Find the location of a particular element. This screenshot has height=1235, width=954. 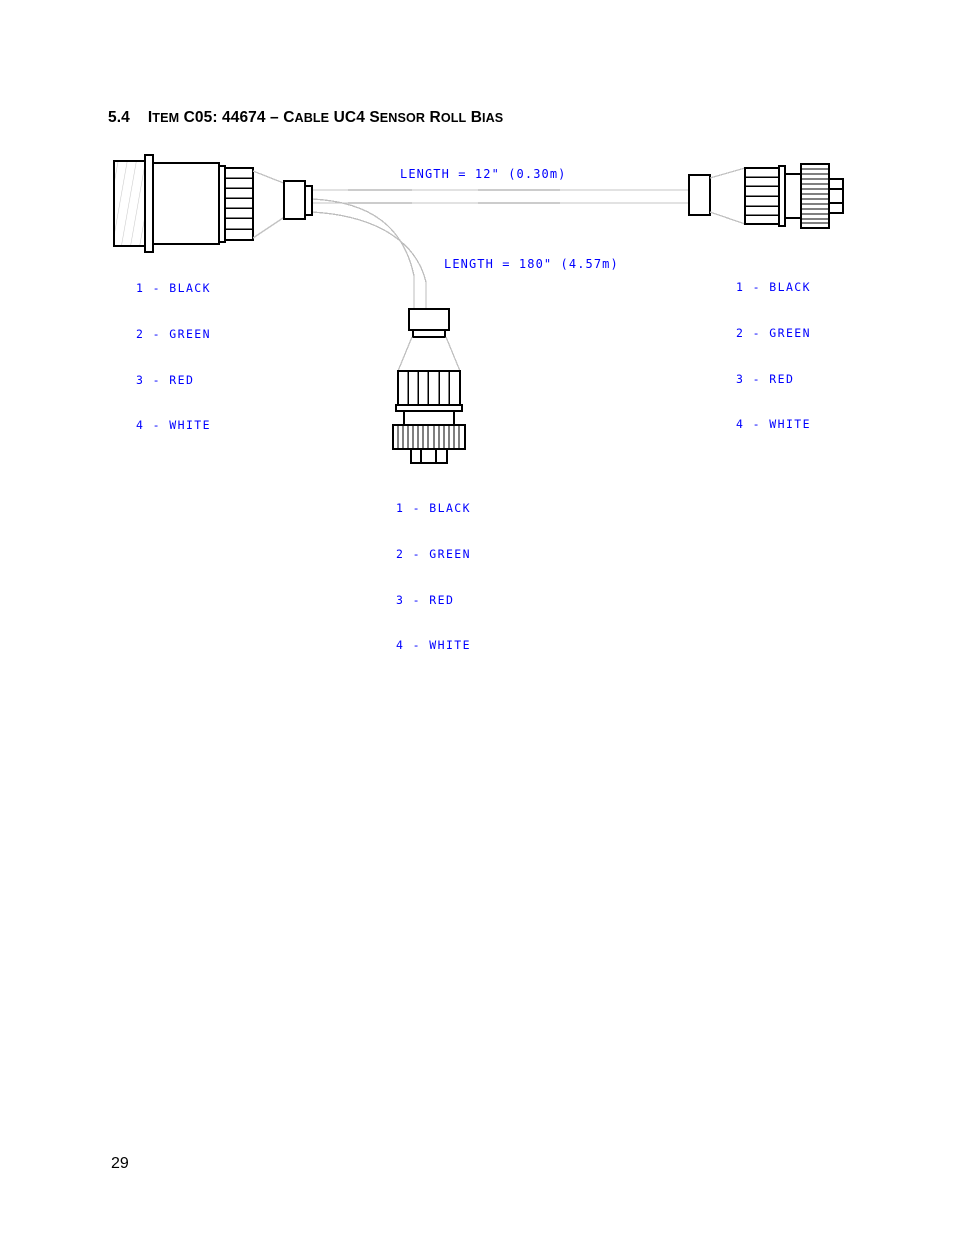

pinout-list-bottom: 1 - BLACK 2 - GREEN 3 - RED 4 - WHITE is located at coordinates (433, 577).